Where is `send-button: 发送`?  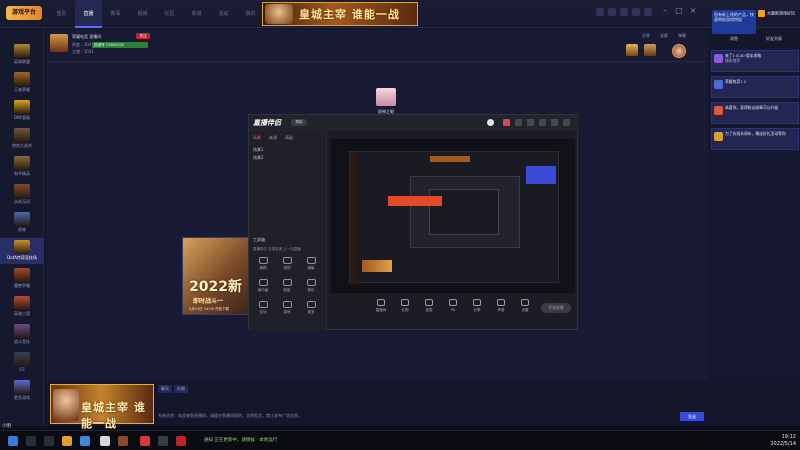 send-button: 发送 is located at coordinates (692, 416).